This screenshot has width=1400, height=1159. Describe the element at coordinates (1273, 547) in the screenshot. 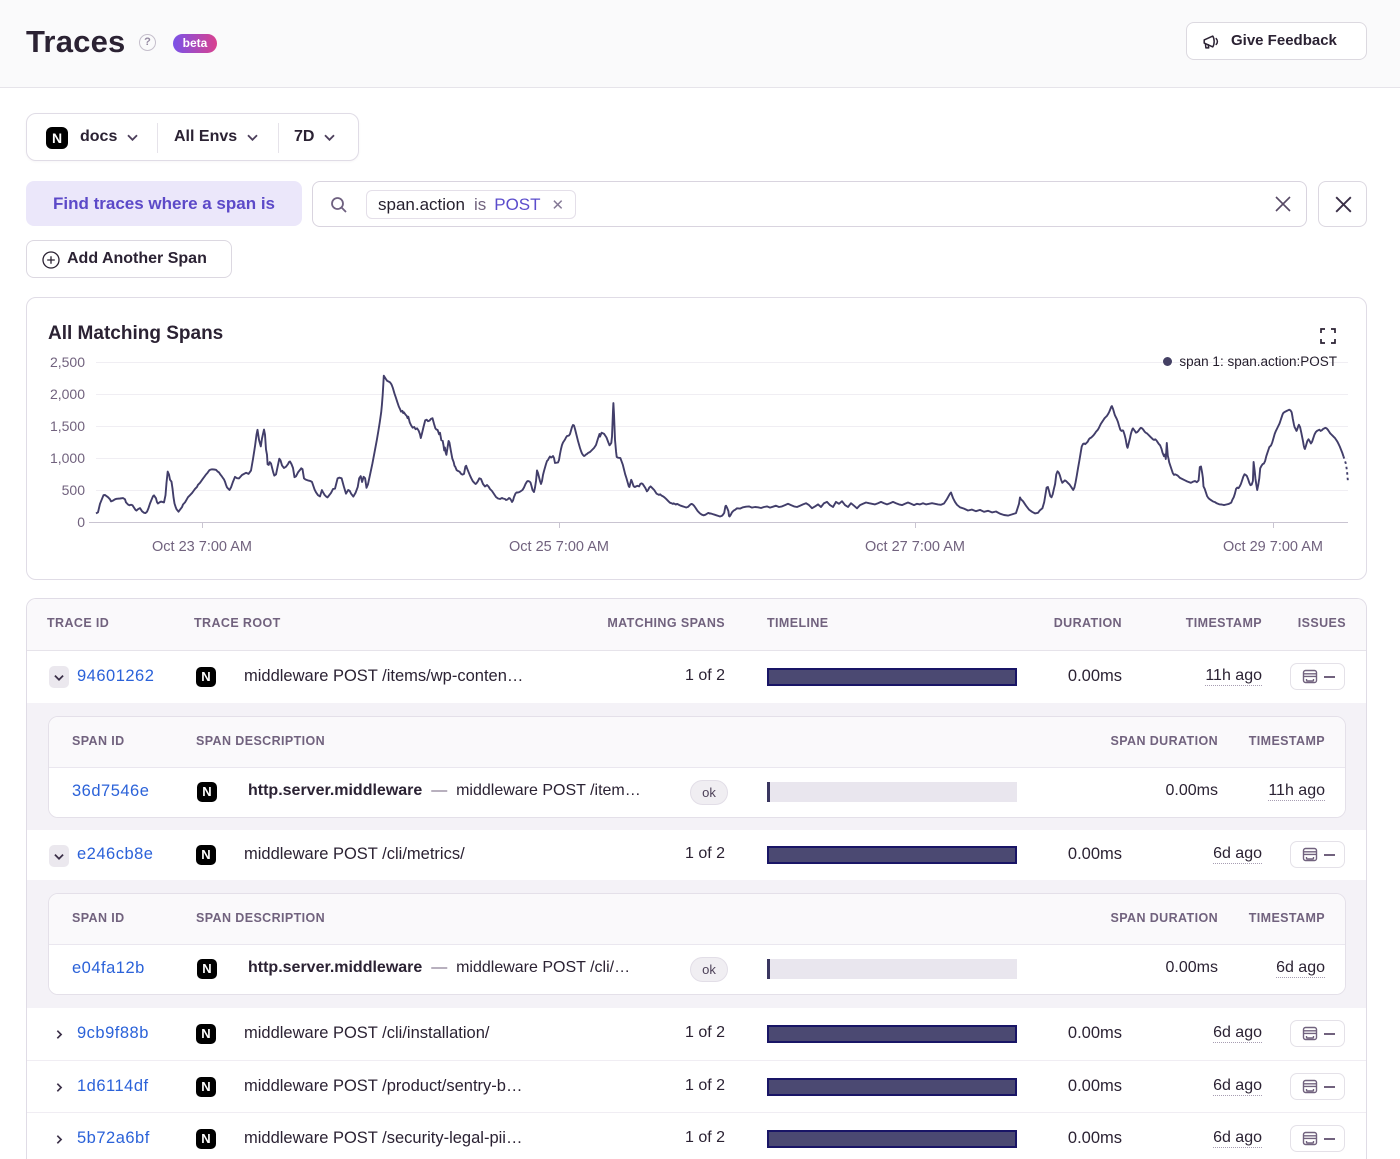

I see `svg-text: Oct 29 7:00 AM` at that location.